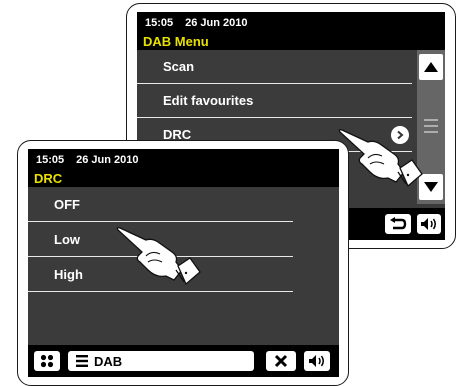 The width and height of the screenshot is (459, 386). What do you see at coordinates (161, 361) in the screenshot?
I see `mode-button: DAB` at bounding box center [161, 361].